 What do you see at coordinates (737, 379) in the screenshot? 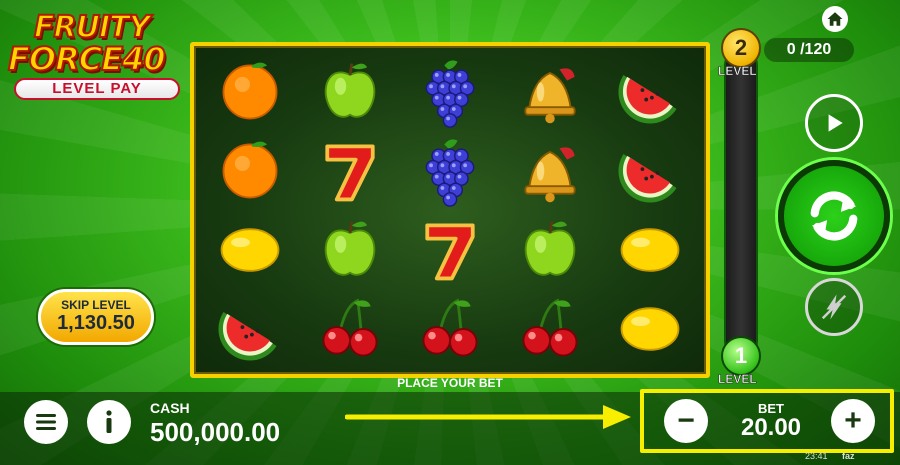
I see `level-label-current: LEVEL` at bounding box center [737, 379].